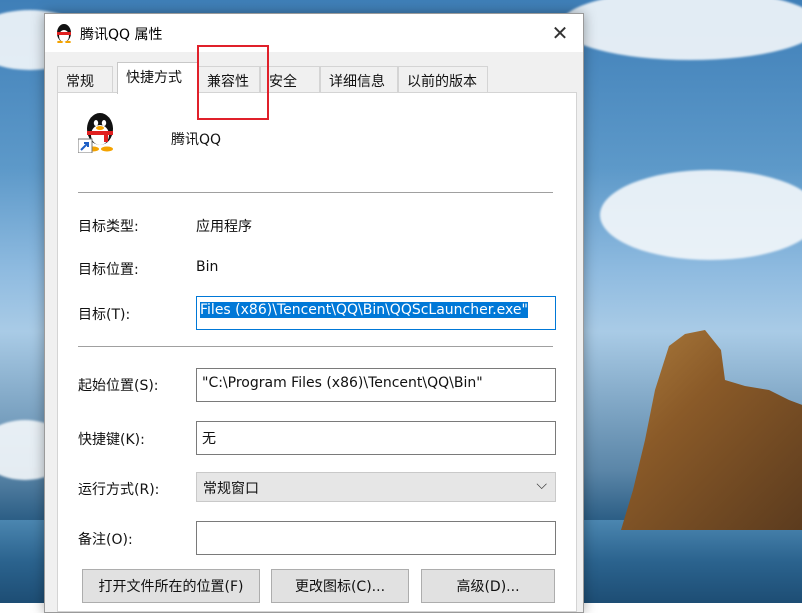 The image size is (802, 613). What do you see at coordinates (443, 79) in the screenshot?
I see `tab-previous-versions: 以前的版本` at bounding box center [443, 79].